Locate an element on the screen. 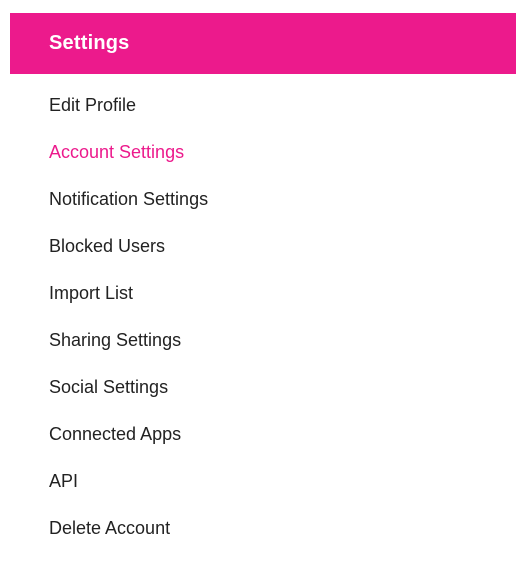  menu-item-edit-profile: Edit Profile is located at coordinates (128, 115).